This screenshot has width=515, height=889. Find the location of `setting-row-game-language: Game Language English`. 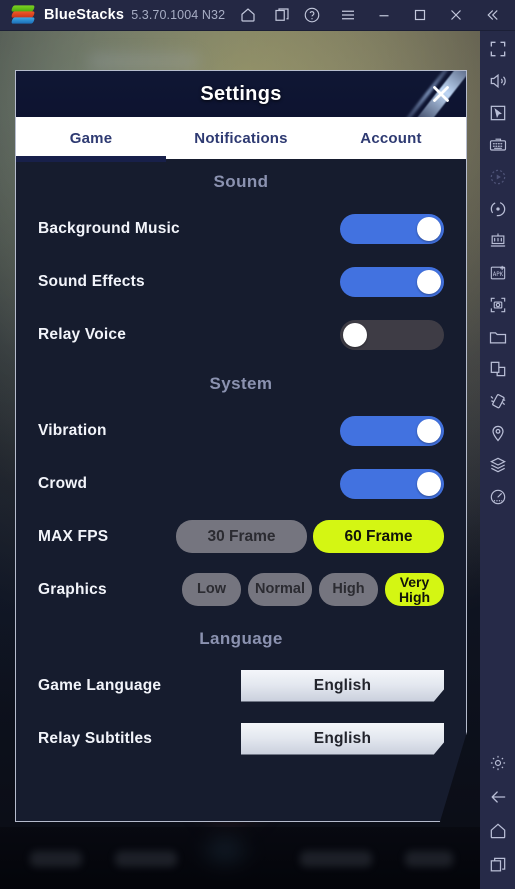

setting-row-game-language: Game Language English is located at coordinates (241, 685).